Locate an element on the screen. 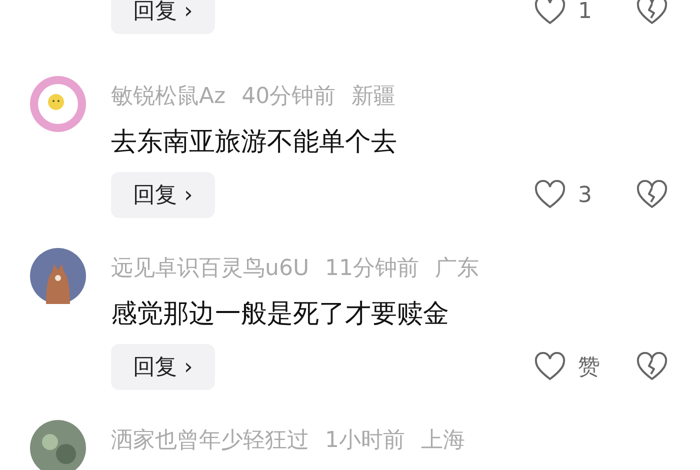 Image resolution: width=700 pixels, height=470 pixels. comment-time: 1小时前 is located at coordinates (365, 441).